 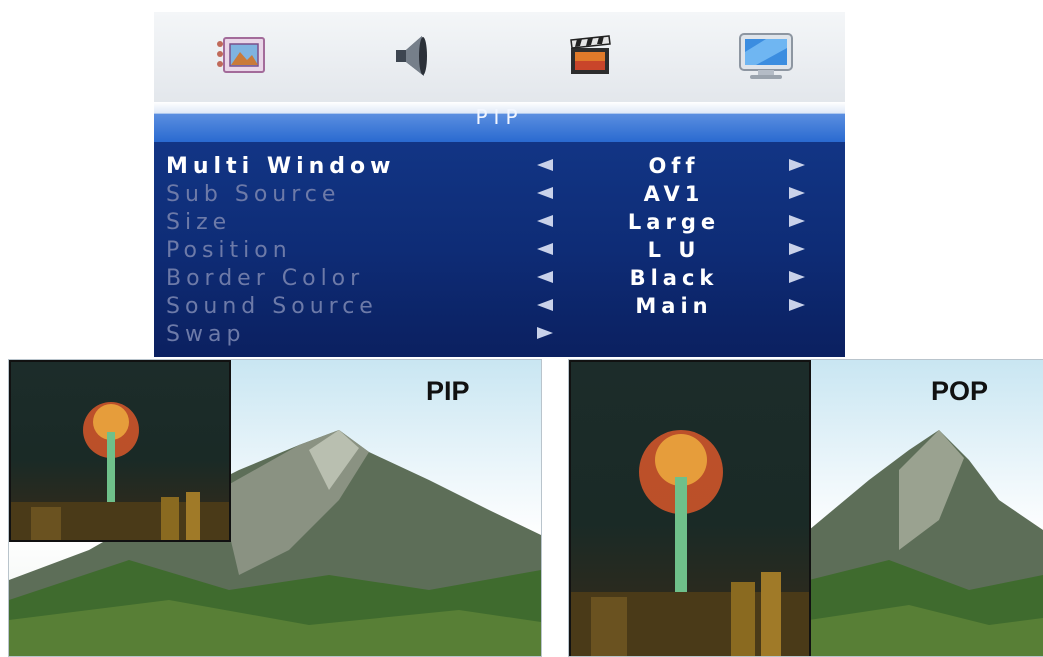 I want to click on menu-row-value: Black, so click(x=674, y=278).